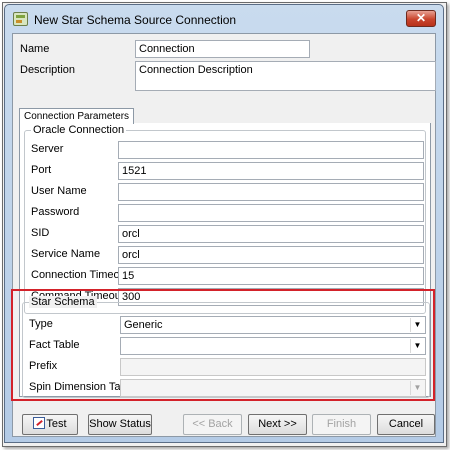  Describe the element at coordinates (341, 424) in the screenshot. I see `finish-button: Finish` at that location.